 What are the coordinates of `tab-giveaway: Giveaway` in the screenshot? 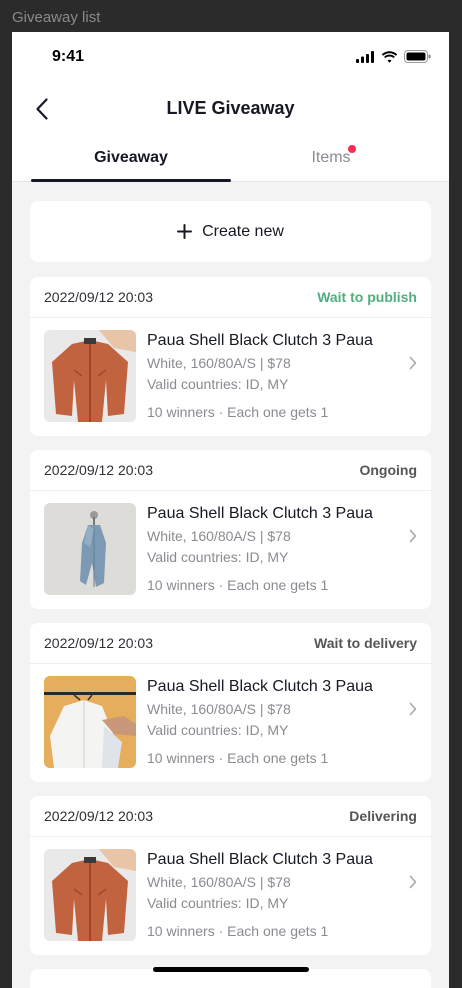 It's located at (131, 157).